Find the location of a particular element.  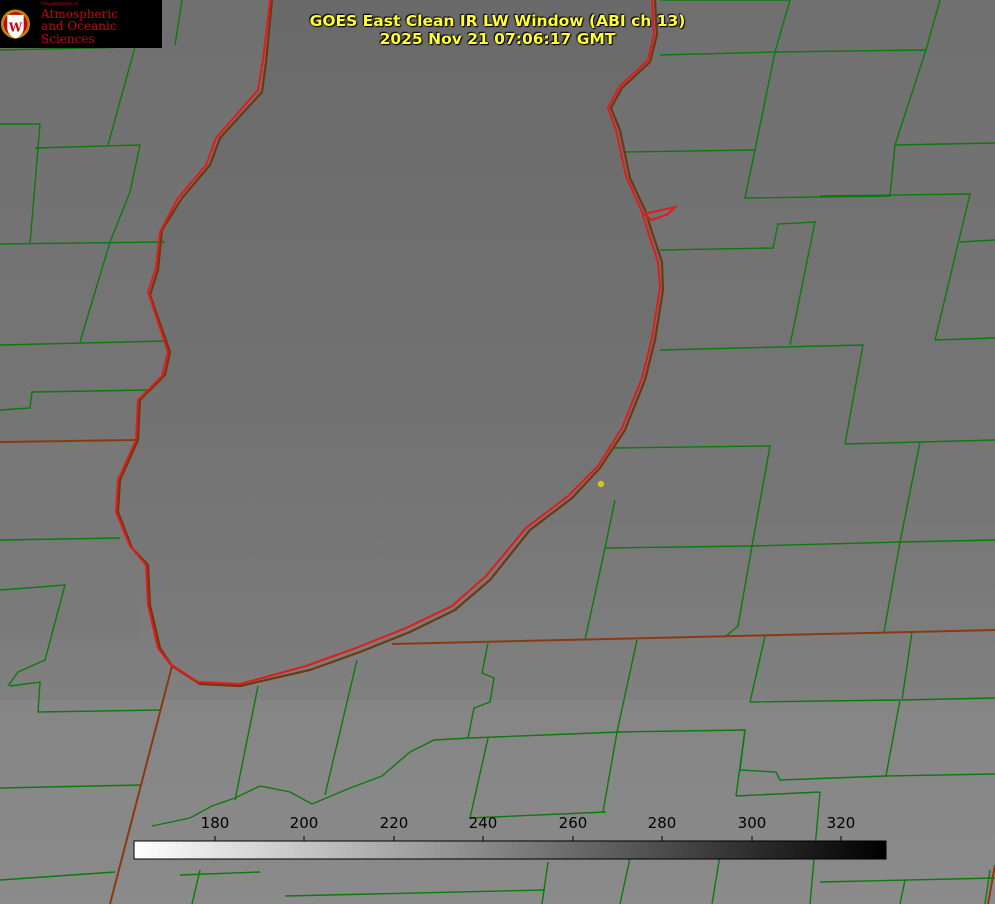

logo-line-2: and Oceanic Sciences is located at coordinates (79, 32).